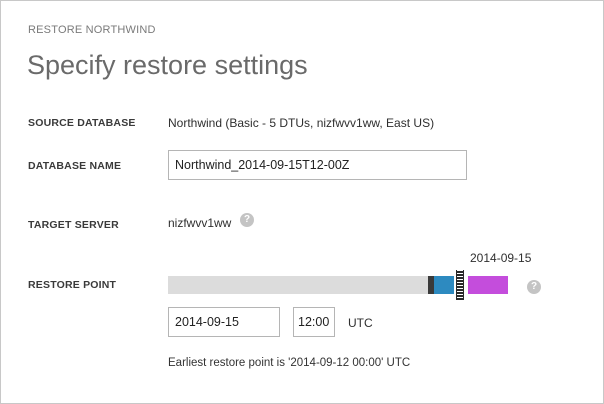 The height and width of the screenshot is (404, 604). What do you see at coordinates (360, 323) in the screenshot?
I see `timezone-label: UTC` at bounding box center [360, 323].